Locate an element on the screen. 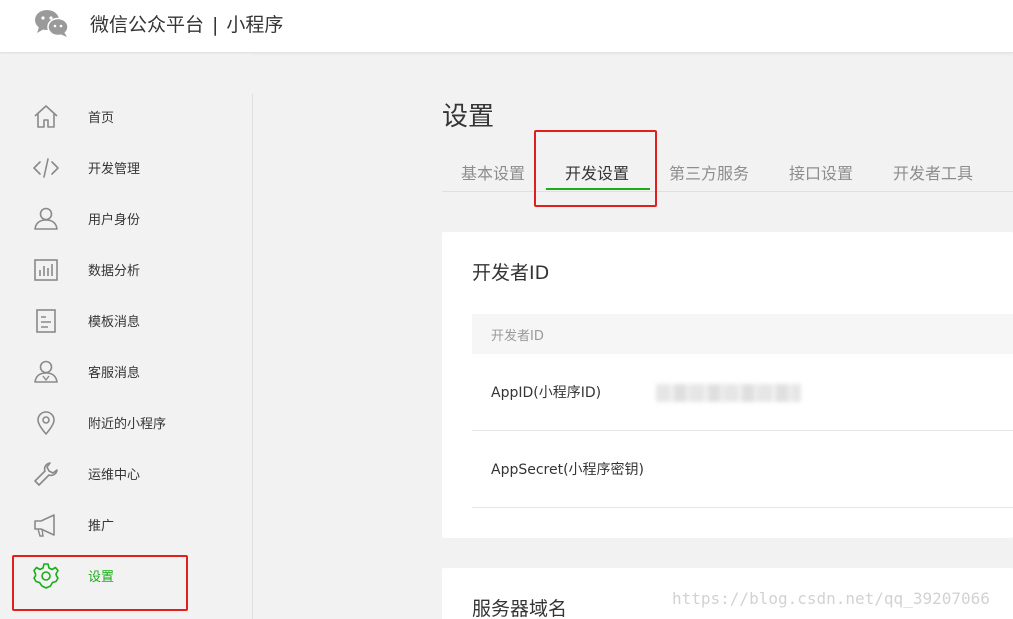 Image resolution: width=1013 pixels, height=619 pixels. active-tab-underline is located at coordinates (598, 189).